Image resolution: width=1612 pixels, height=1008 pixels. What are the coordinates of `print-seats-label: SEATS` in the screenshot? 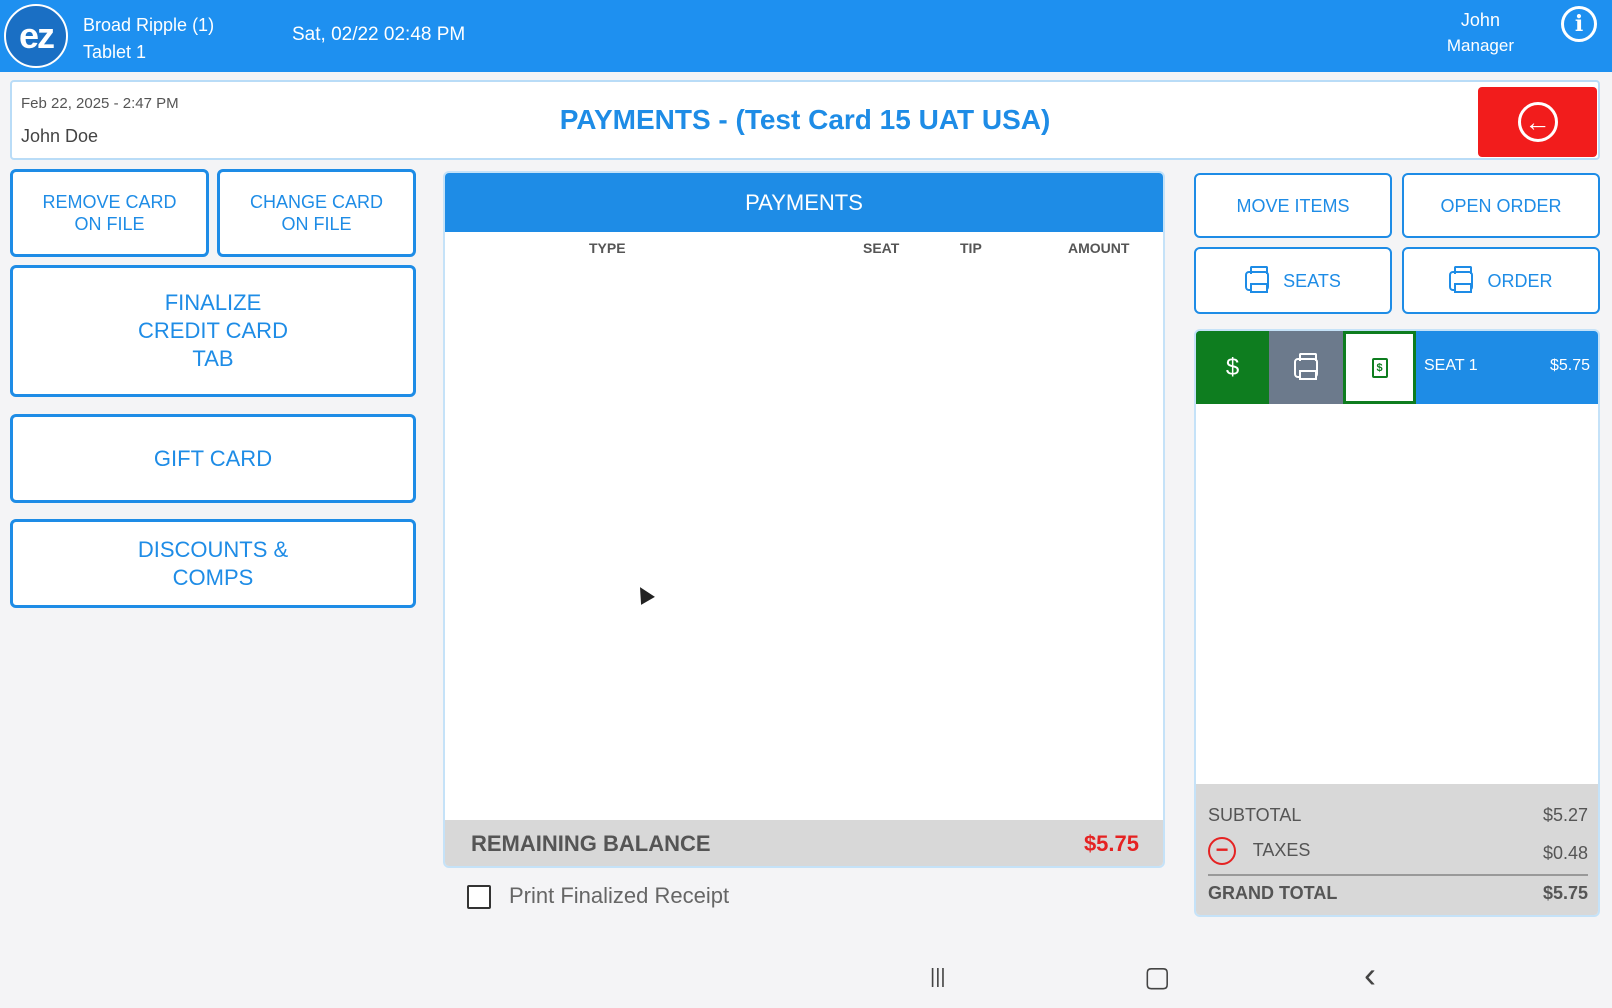 It's located at (1312, 280).